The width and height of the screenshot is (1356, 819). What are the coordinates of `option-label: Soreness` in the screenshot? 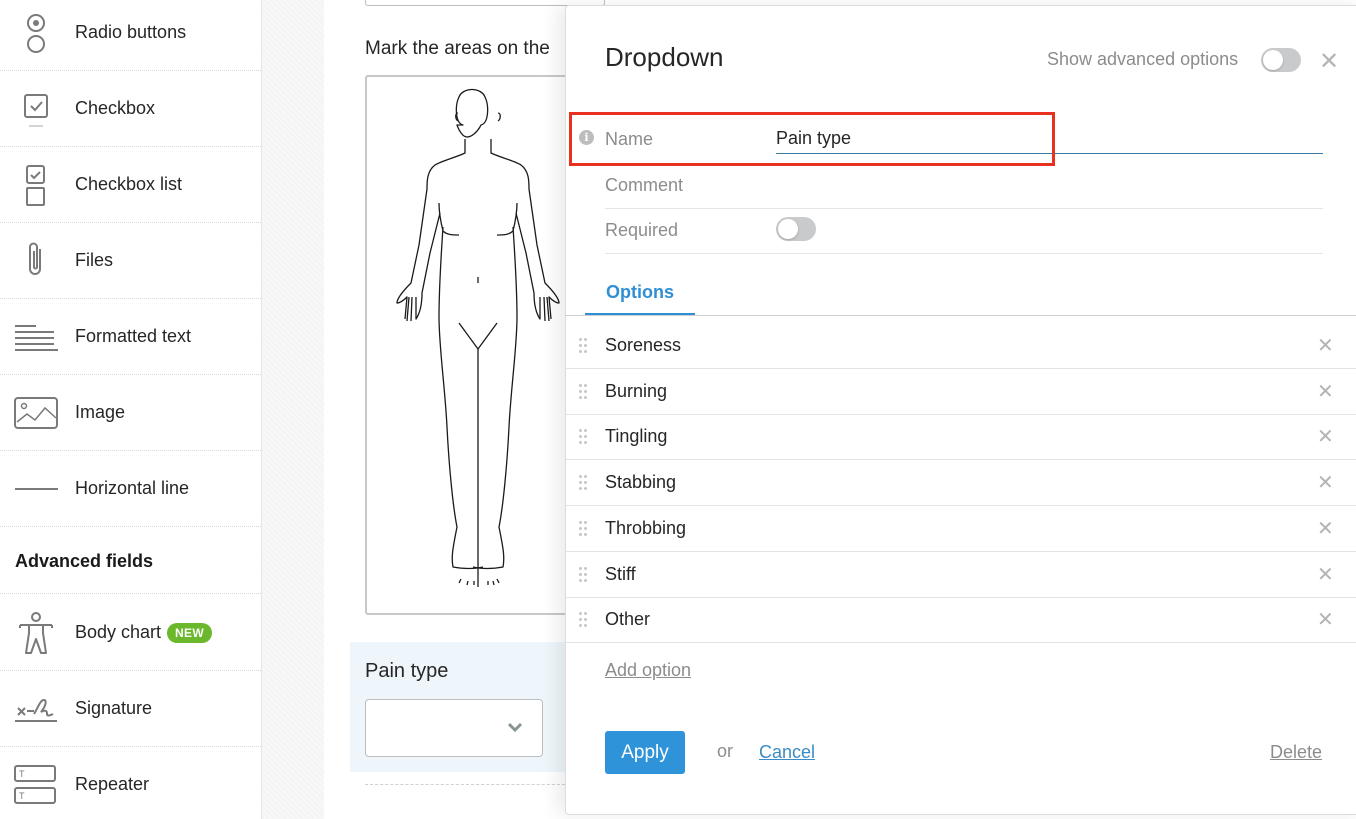 It's located at (643, 345).